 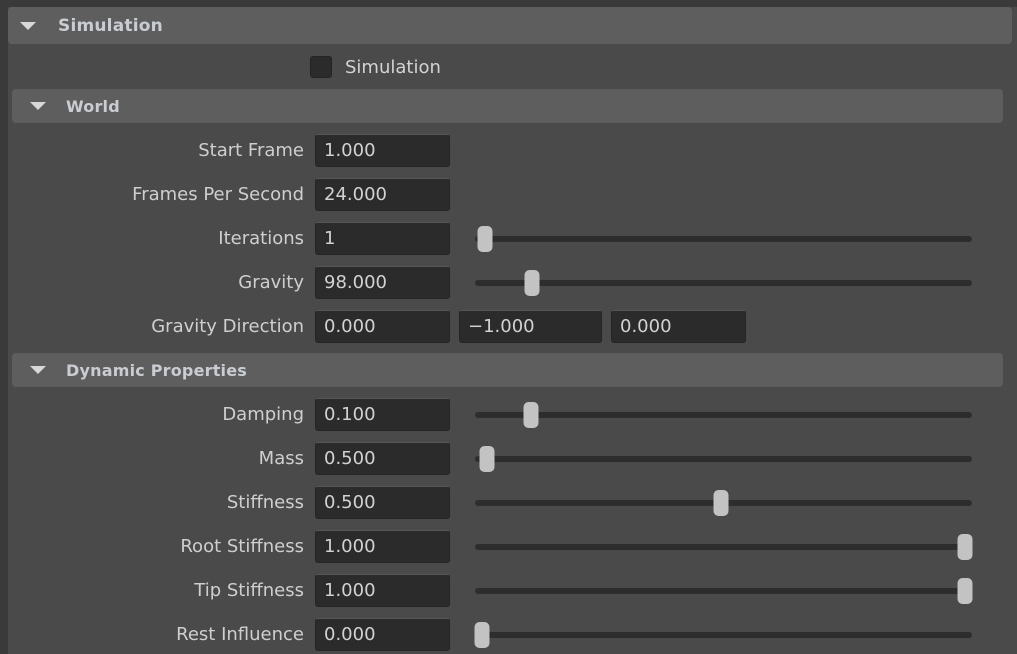 What do you see at coordinates (4, 327) in the screenshot?
I see `panel-left-gutter` at bounding box center [4, 327].